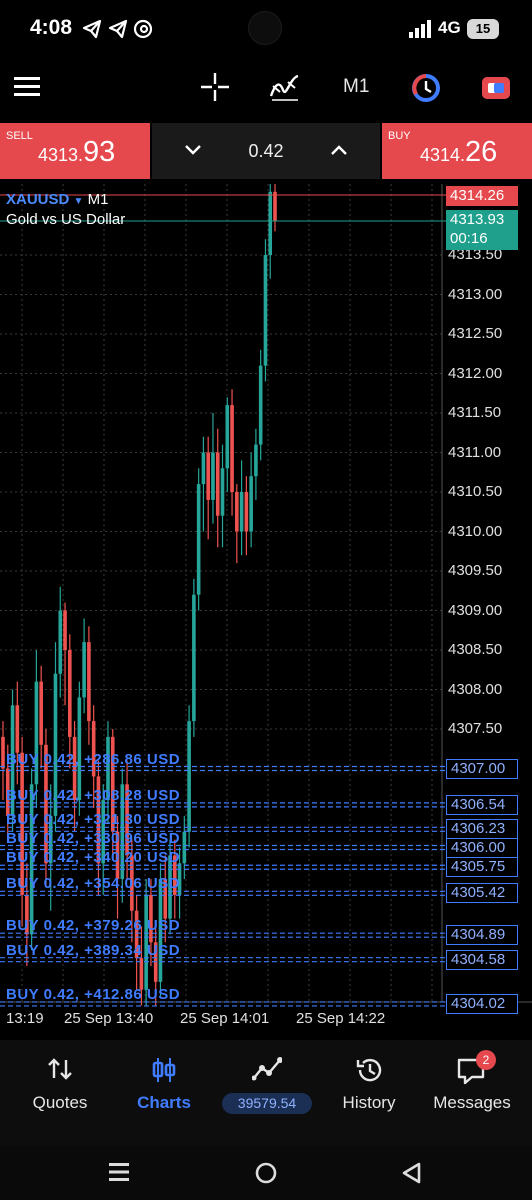 This screenshot has width=532, height=1200. What do you see at coordinates (426, 88) in the screenshot?
I see `clock-icon` at bounding box center [426, 88].